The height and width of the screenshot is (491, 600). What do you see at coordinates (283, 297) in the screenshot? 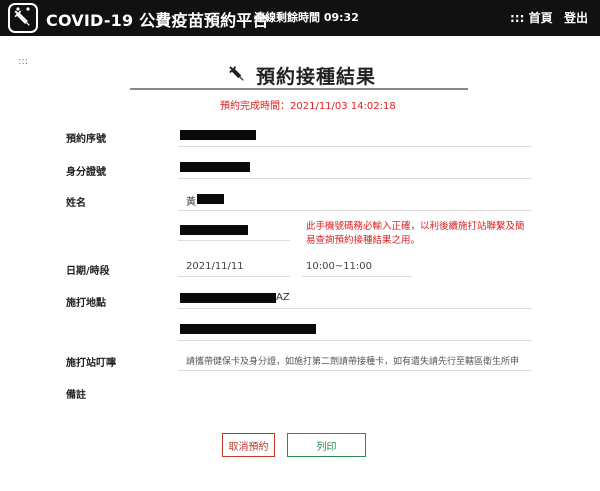
I see `site-vaccine-type: AZ` at bounding box center [283, 297].